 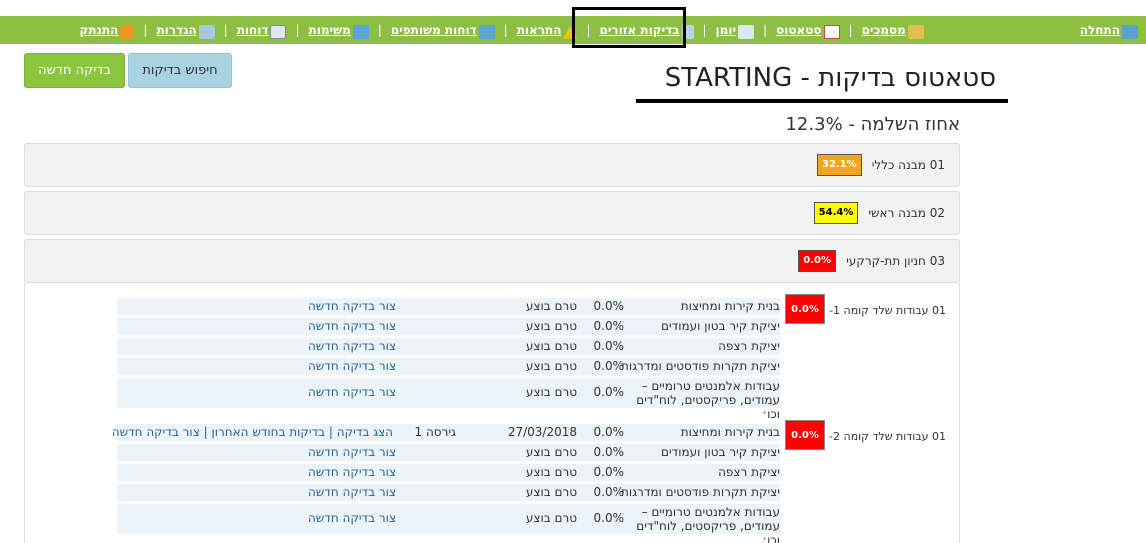 I want to click on printer-icon, so click(x=278, y=32).